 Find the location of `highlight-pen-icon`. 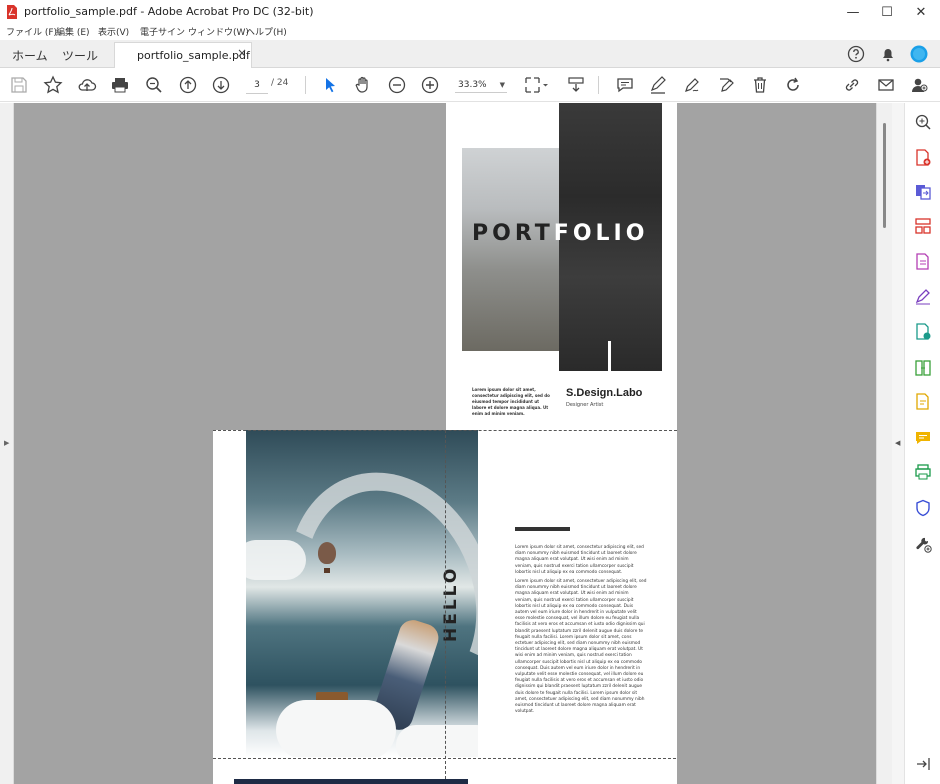

highlight-pen-icon is located at coordinates (658, 85).